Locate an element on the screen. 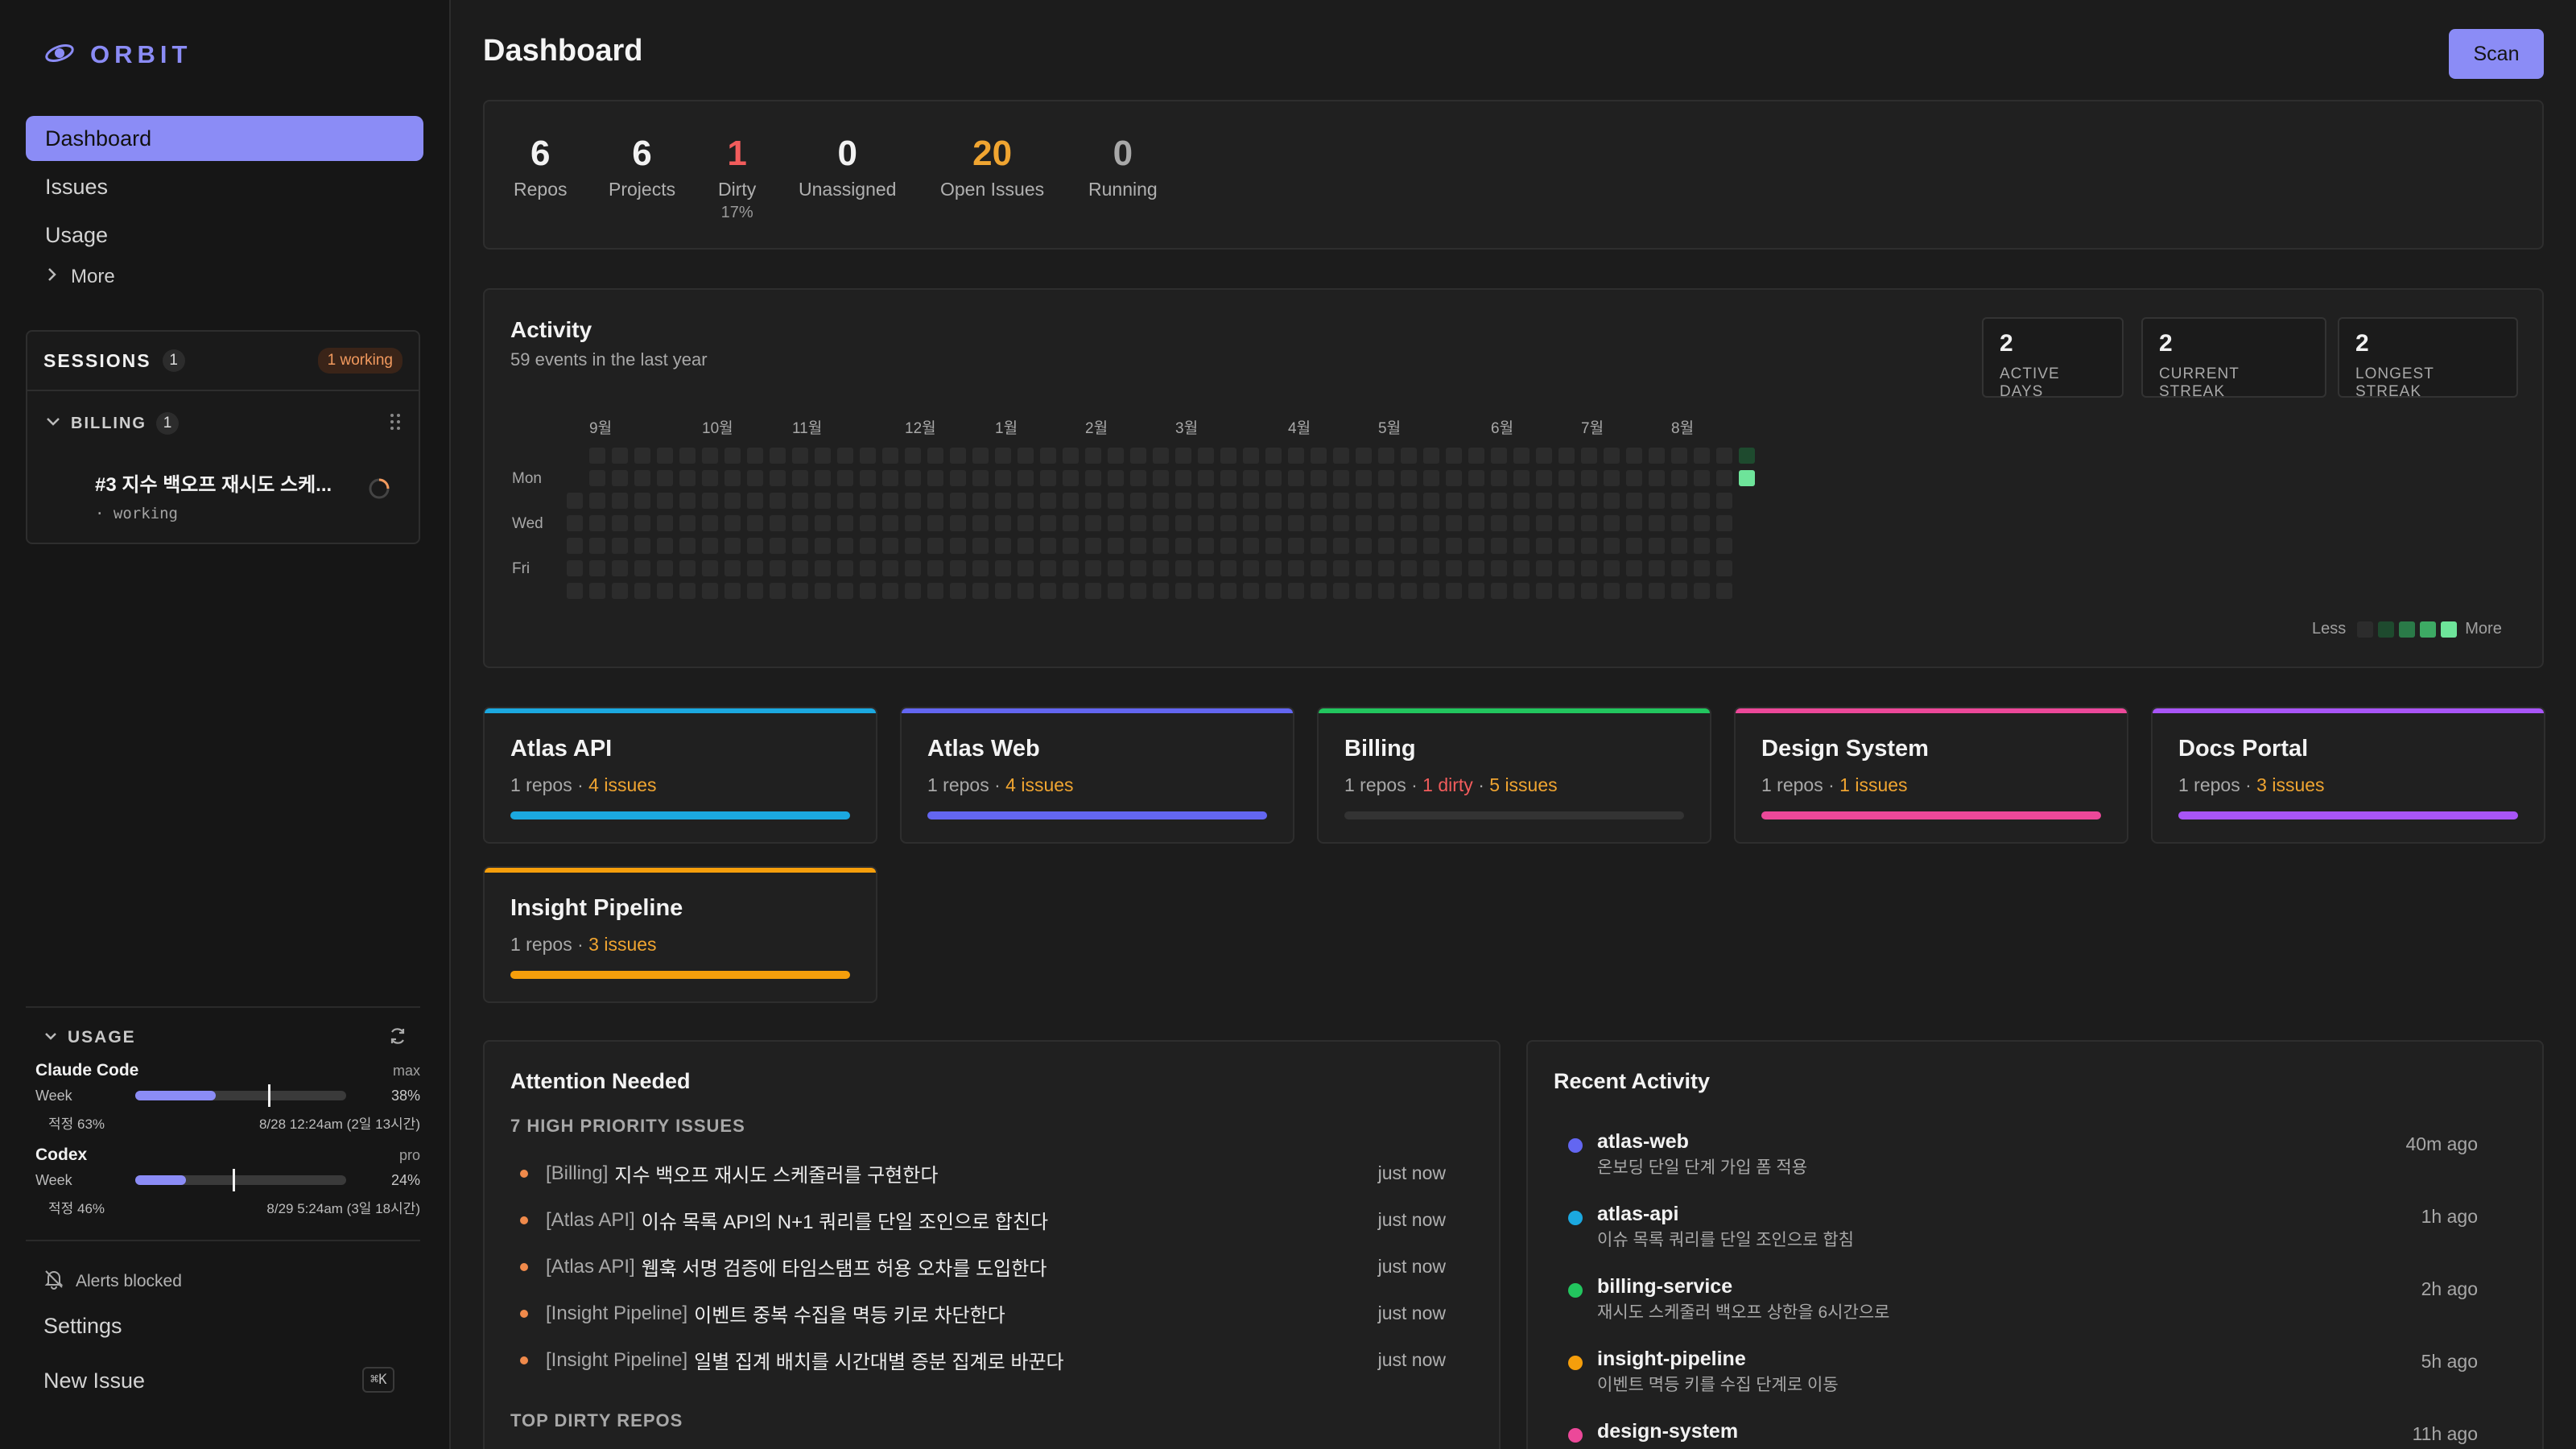 Image resolution: width=2576 pixels, height=1449 pixels. settings-link: Settings is located at coordinates (82, 1326).